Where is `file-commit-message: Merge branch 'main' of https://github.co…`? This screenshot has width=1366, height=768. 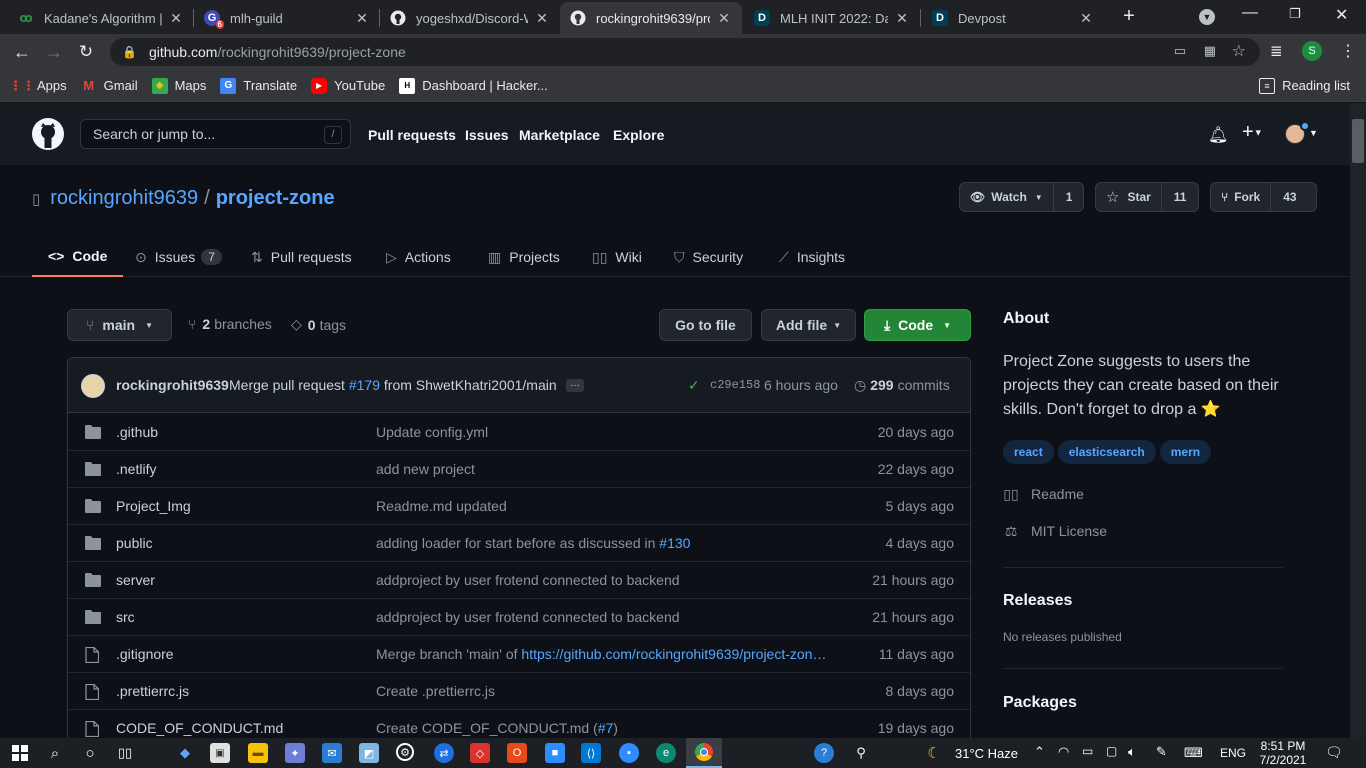 file-commit-message: Merge branch 'main' of https://github.co… is located at coordinates (601, 654).